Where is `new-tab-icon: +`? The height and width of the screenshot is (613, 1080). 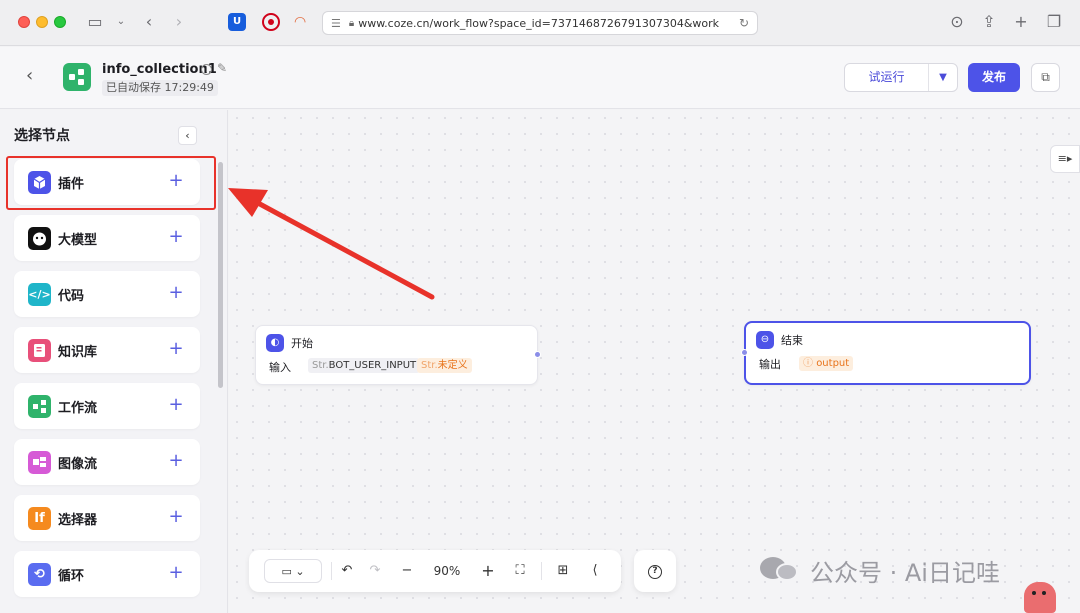 new-tab-icon: + is located at coordinates (1021, 22).